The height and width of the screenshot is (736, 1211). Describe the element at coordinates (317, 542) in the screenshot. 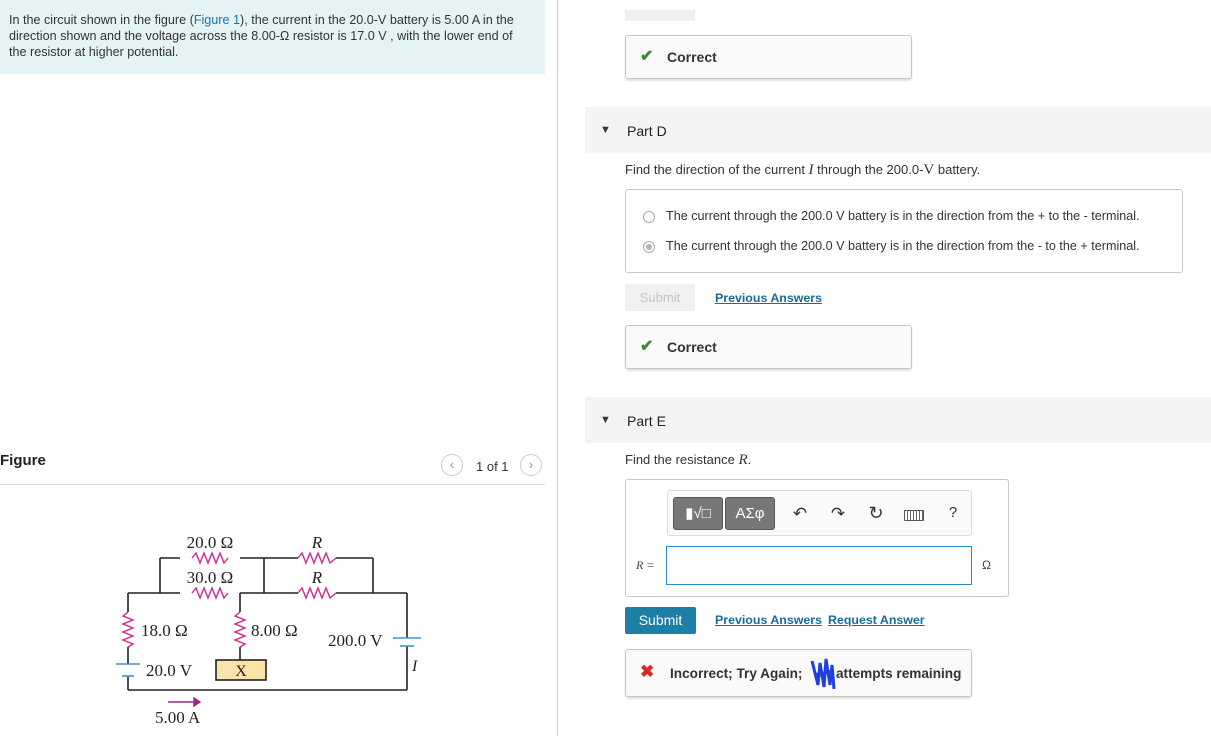

I see `label-r-top: R` at that location.